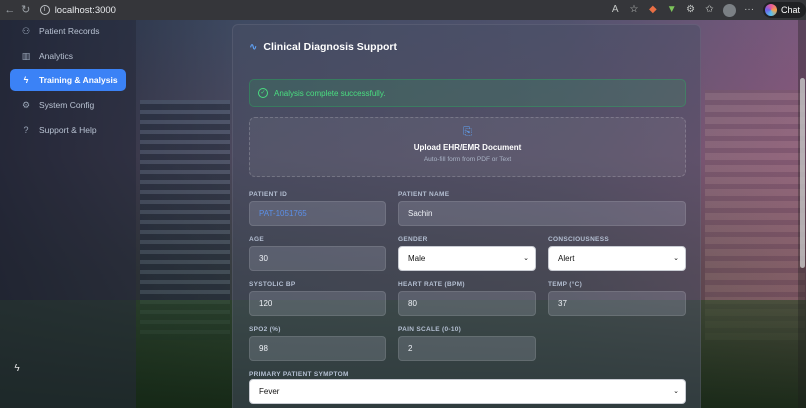 The image size is (806, 408). Describe the element at coordinates (615, 10) in the screenshot. I see `read-aloud-icon: A` at that location.